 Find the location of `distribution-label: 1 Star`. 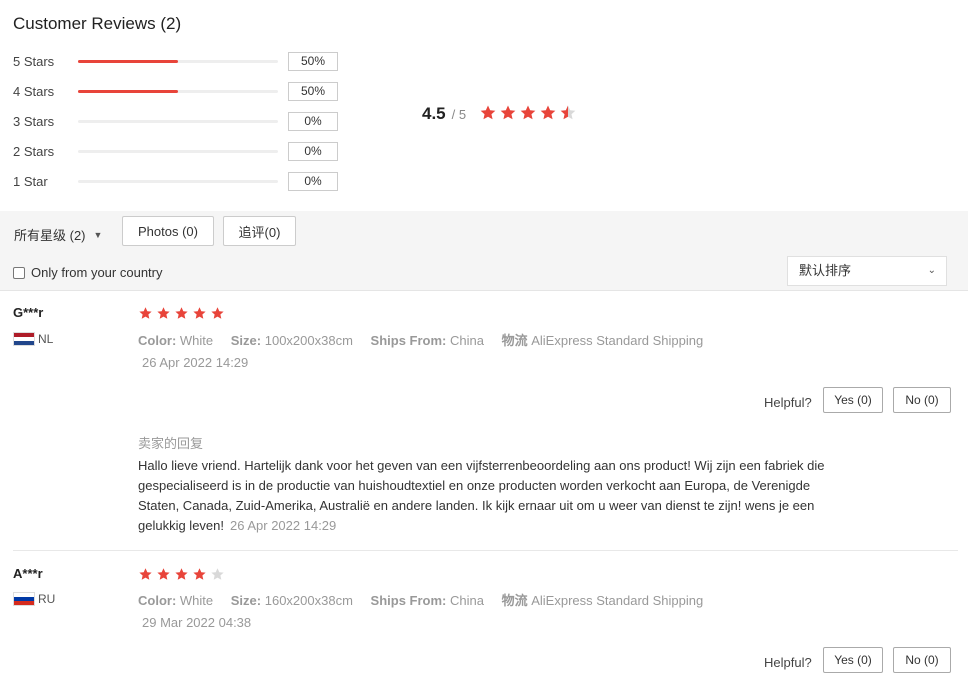

distribution-label: 1 Star is located at coordinates (30, 181).